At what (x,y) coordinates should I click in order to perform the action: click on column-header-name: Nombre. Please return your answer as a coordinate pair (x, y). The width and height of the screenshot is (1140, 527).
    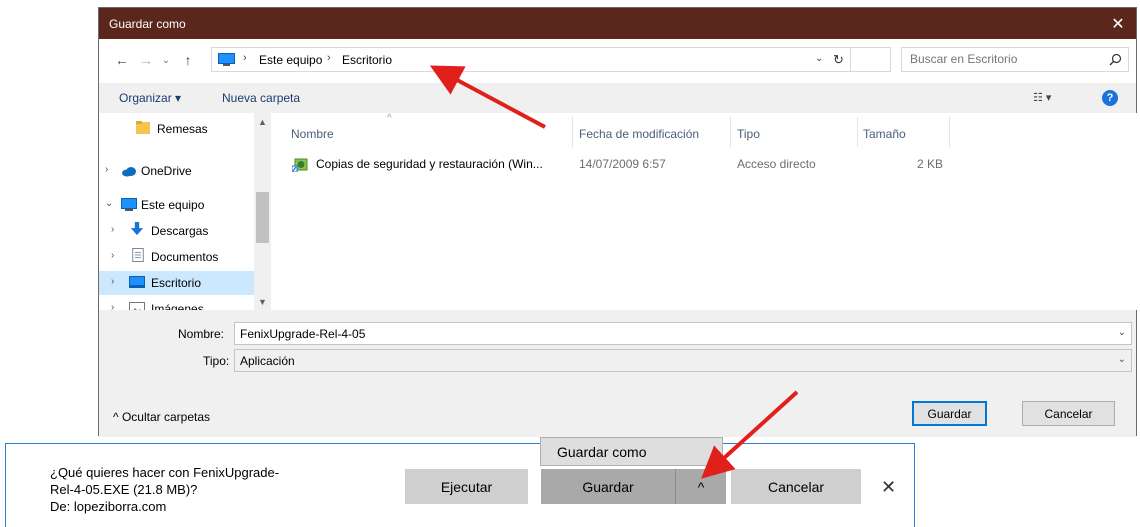
    Looking at the image, I should click on (312, 134).